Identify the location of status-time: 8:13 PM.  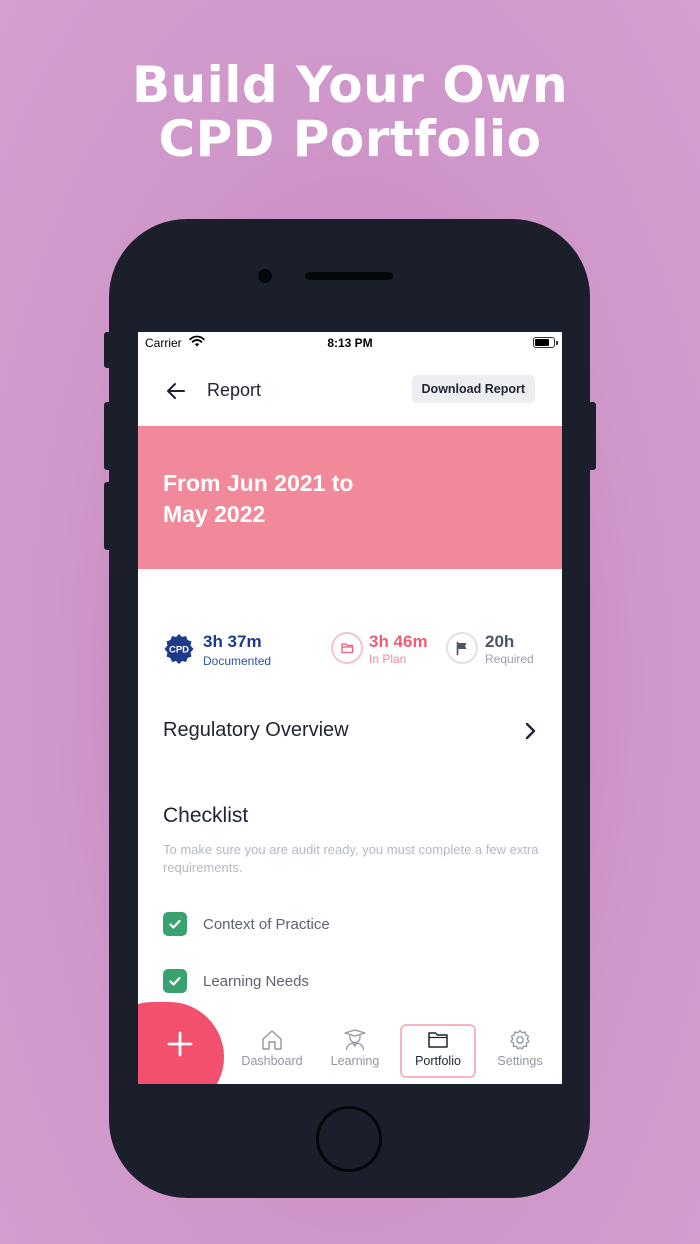
(350, 343).